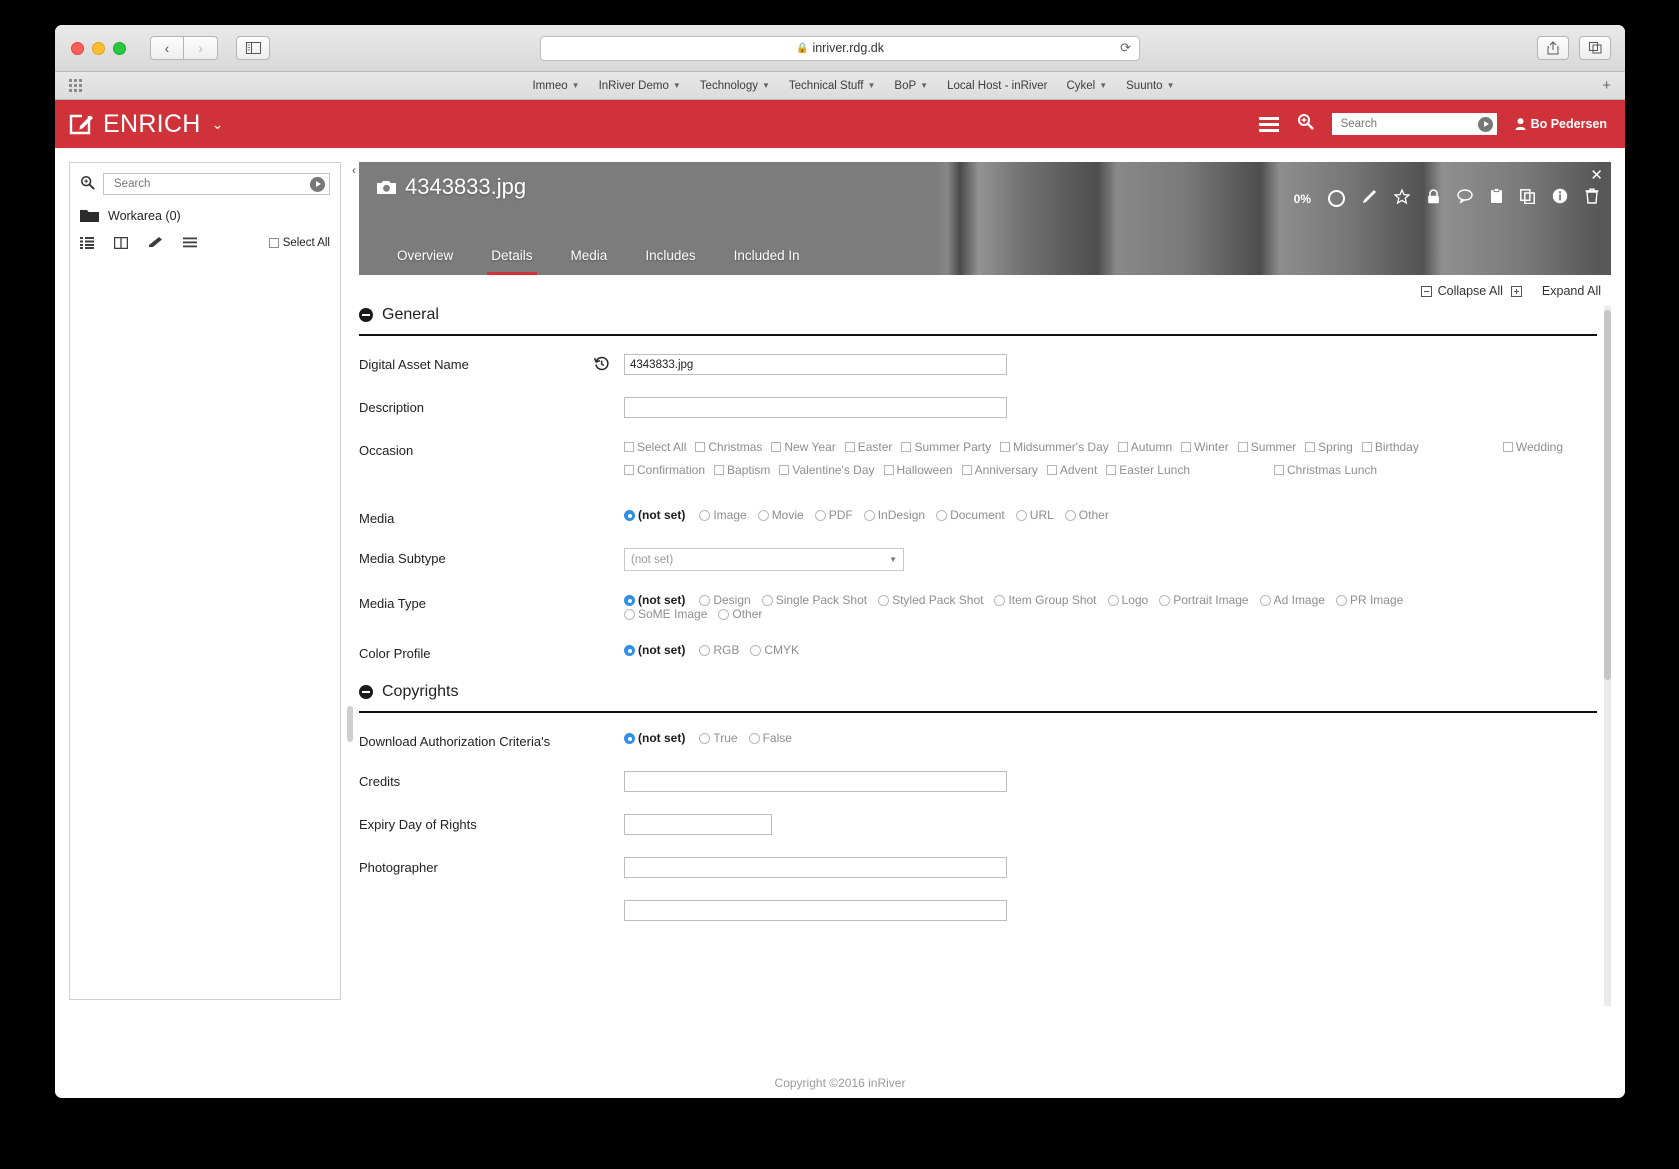 The image size is (1679, 1169). Describe the element at coordinates (1054, 447) in the screenshot. I see `occasion-option: Midsummer's Day` at that location.